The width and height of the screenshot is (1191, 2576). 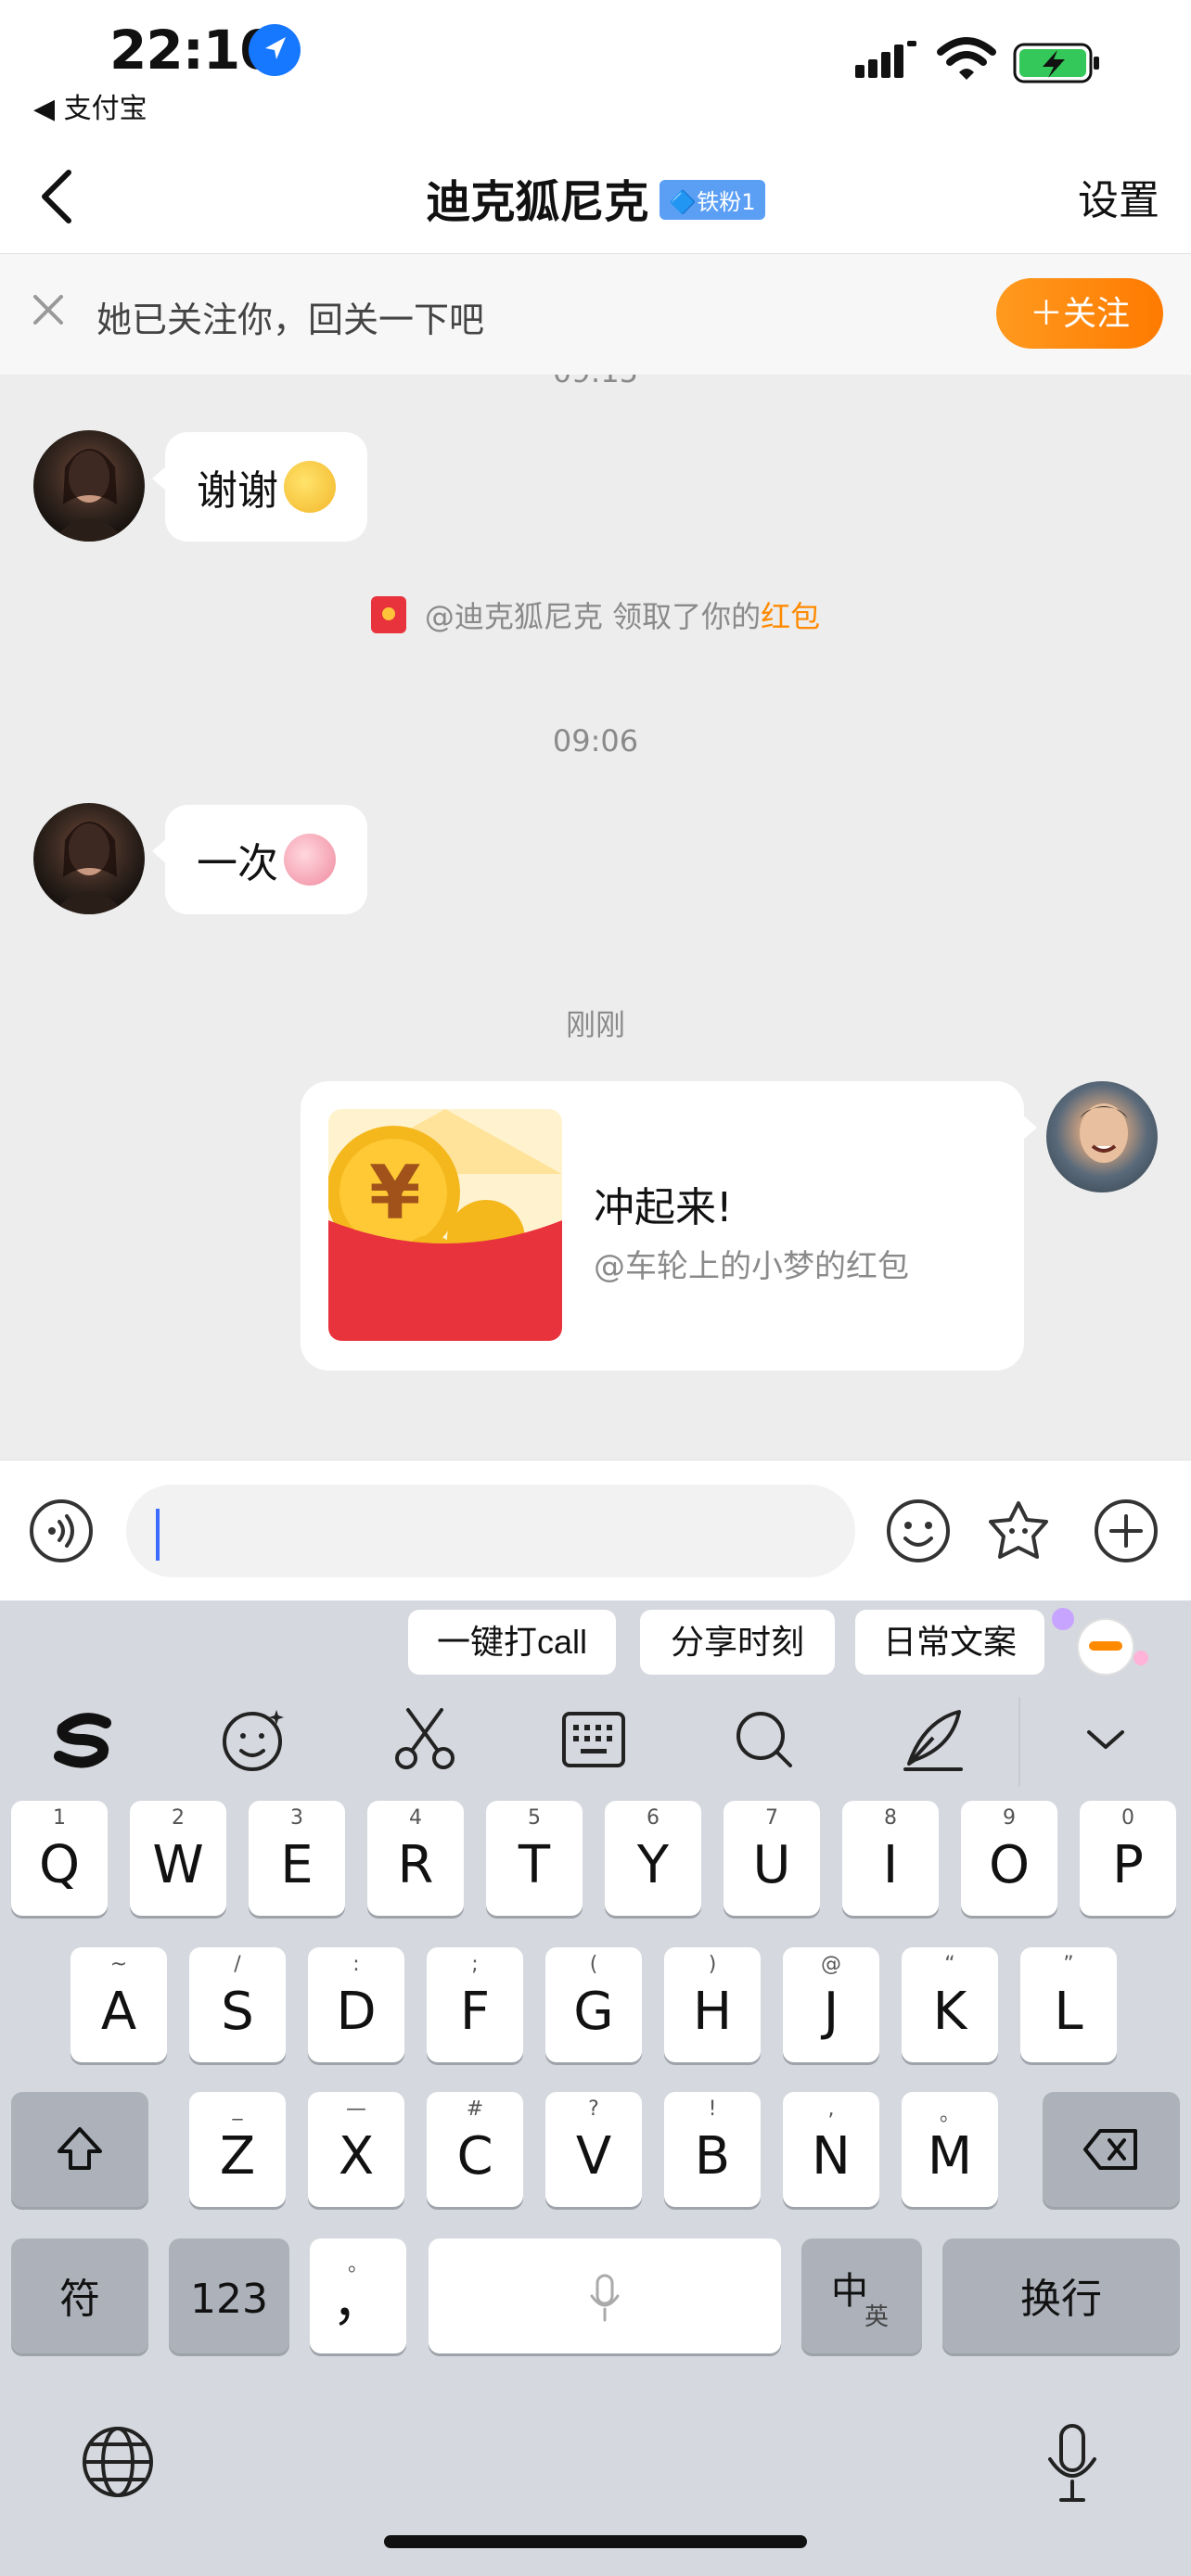 I want to click on key-o: 9O, so click(x=1009, y=1859).